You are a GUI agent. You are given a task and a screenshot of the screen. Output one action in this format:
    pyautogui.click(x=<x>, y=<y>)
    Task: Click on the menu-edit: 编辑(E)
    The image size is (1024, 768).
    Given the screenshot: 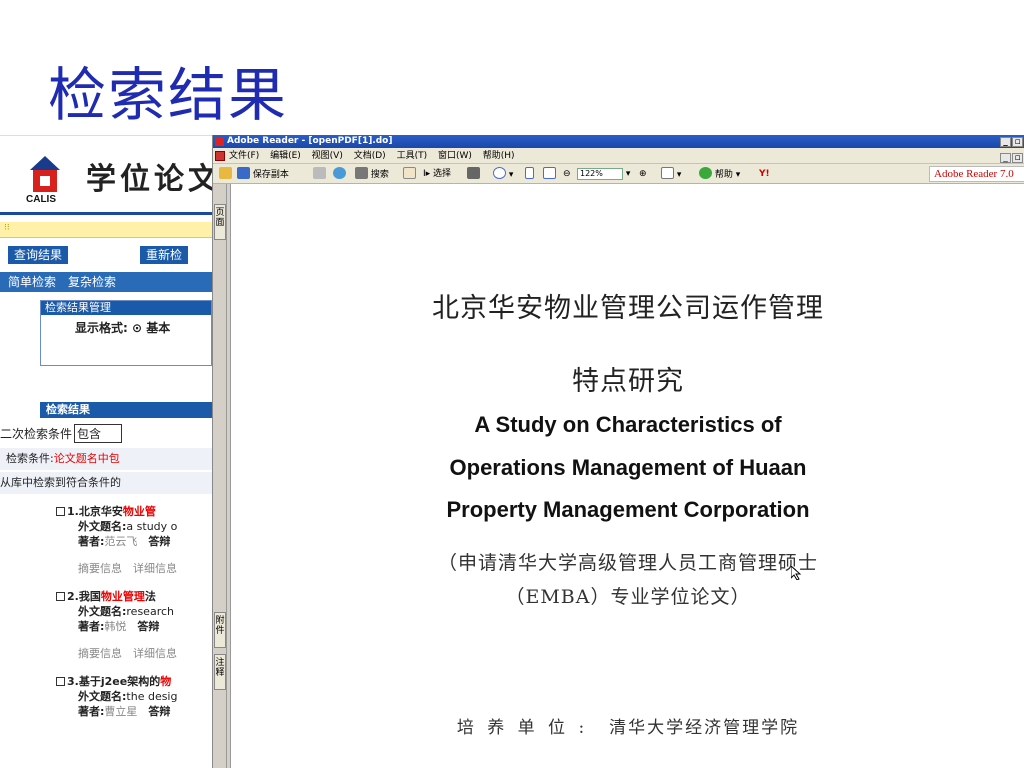 What is the action you would take?
    pyautogui.click(x=285, y=156)
    